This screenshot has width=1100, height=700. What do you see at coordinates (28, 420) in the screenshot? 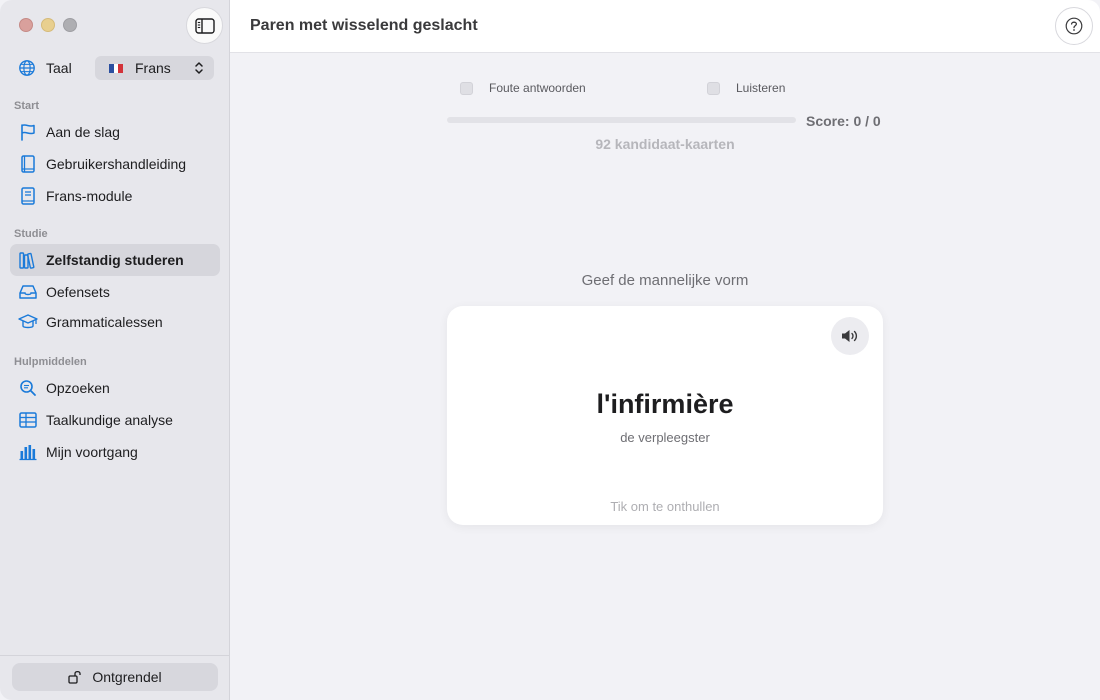
I see `table-icon` at bounding box center [28, 420].